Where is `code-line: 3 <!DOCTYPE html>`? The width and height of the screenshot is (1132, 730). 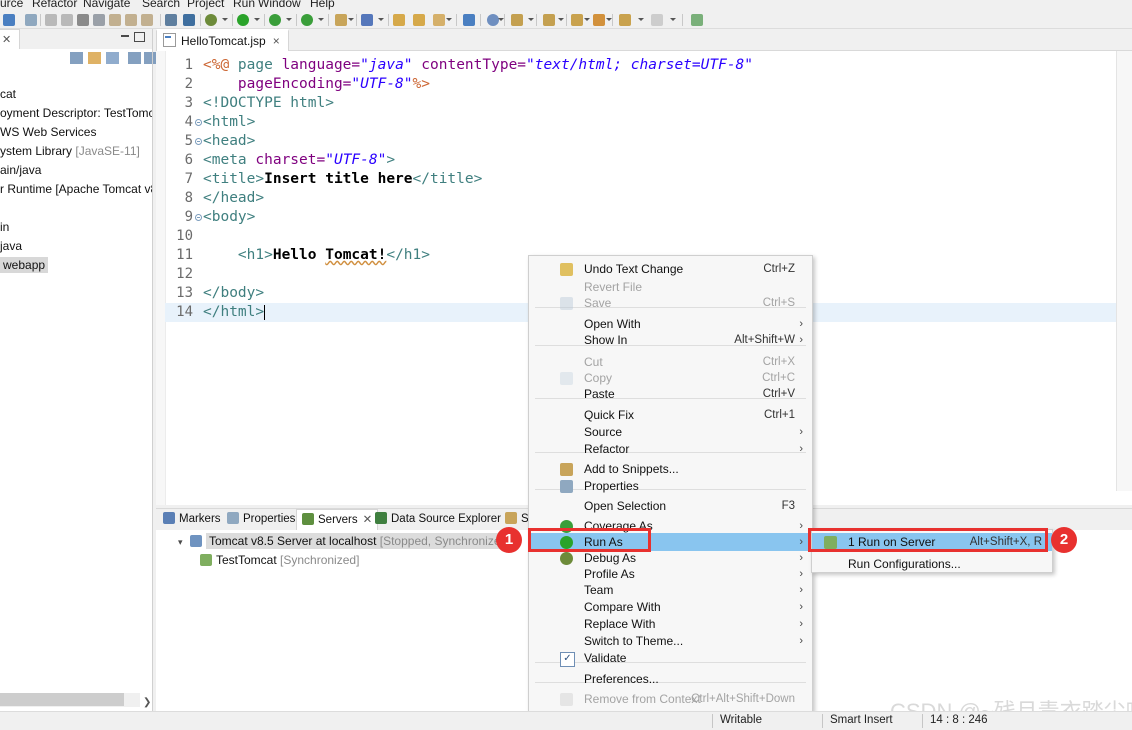
code-line: 3 <!DOCTYPE html> is located at coordinates (640, 103).